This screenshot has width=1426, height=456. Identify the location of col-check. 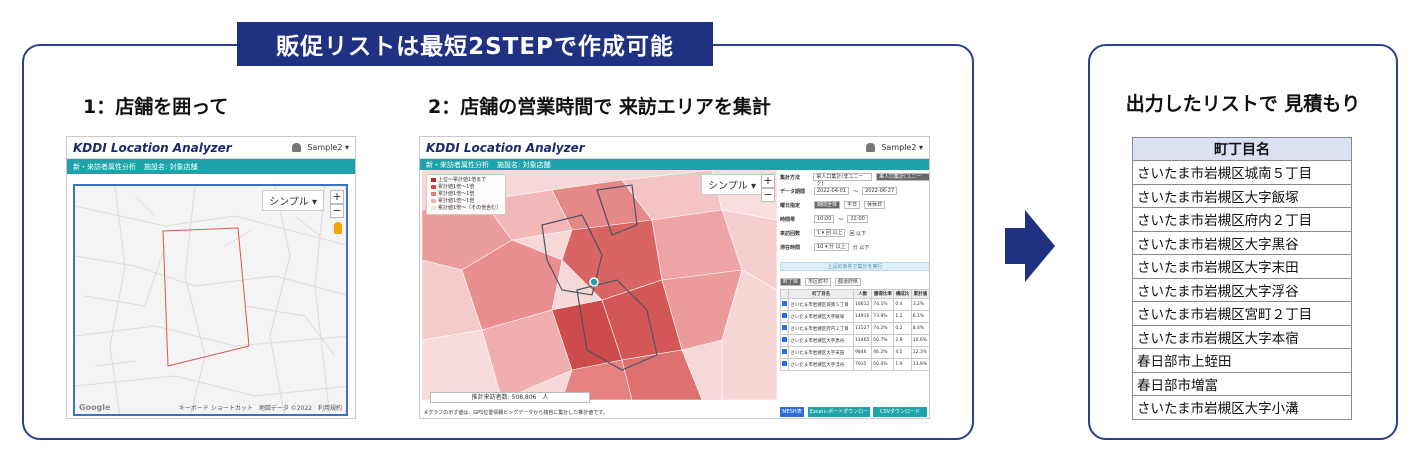
(784, 294).